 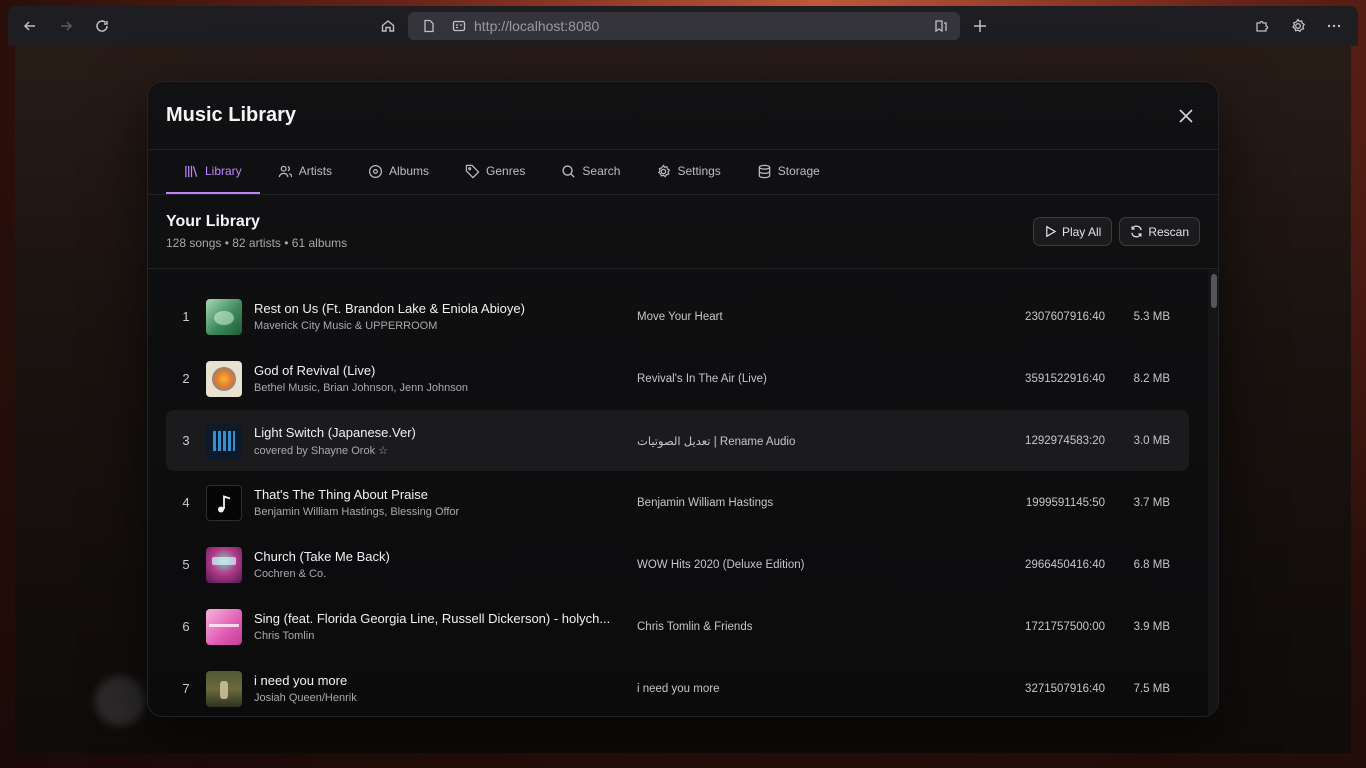 I want to click on back-button, so click(x=30, y=26).